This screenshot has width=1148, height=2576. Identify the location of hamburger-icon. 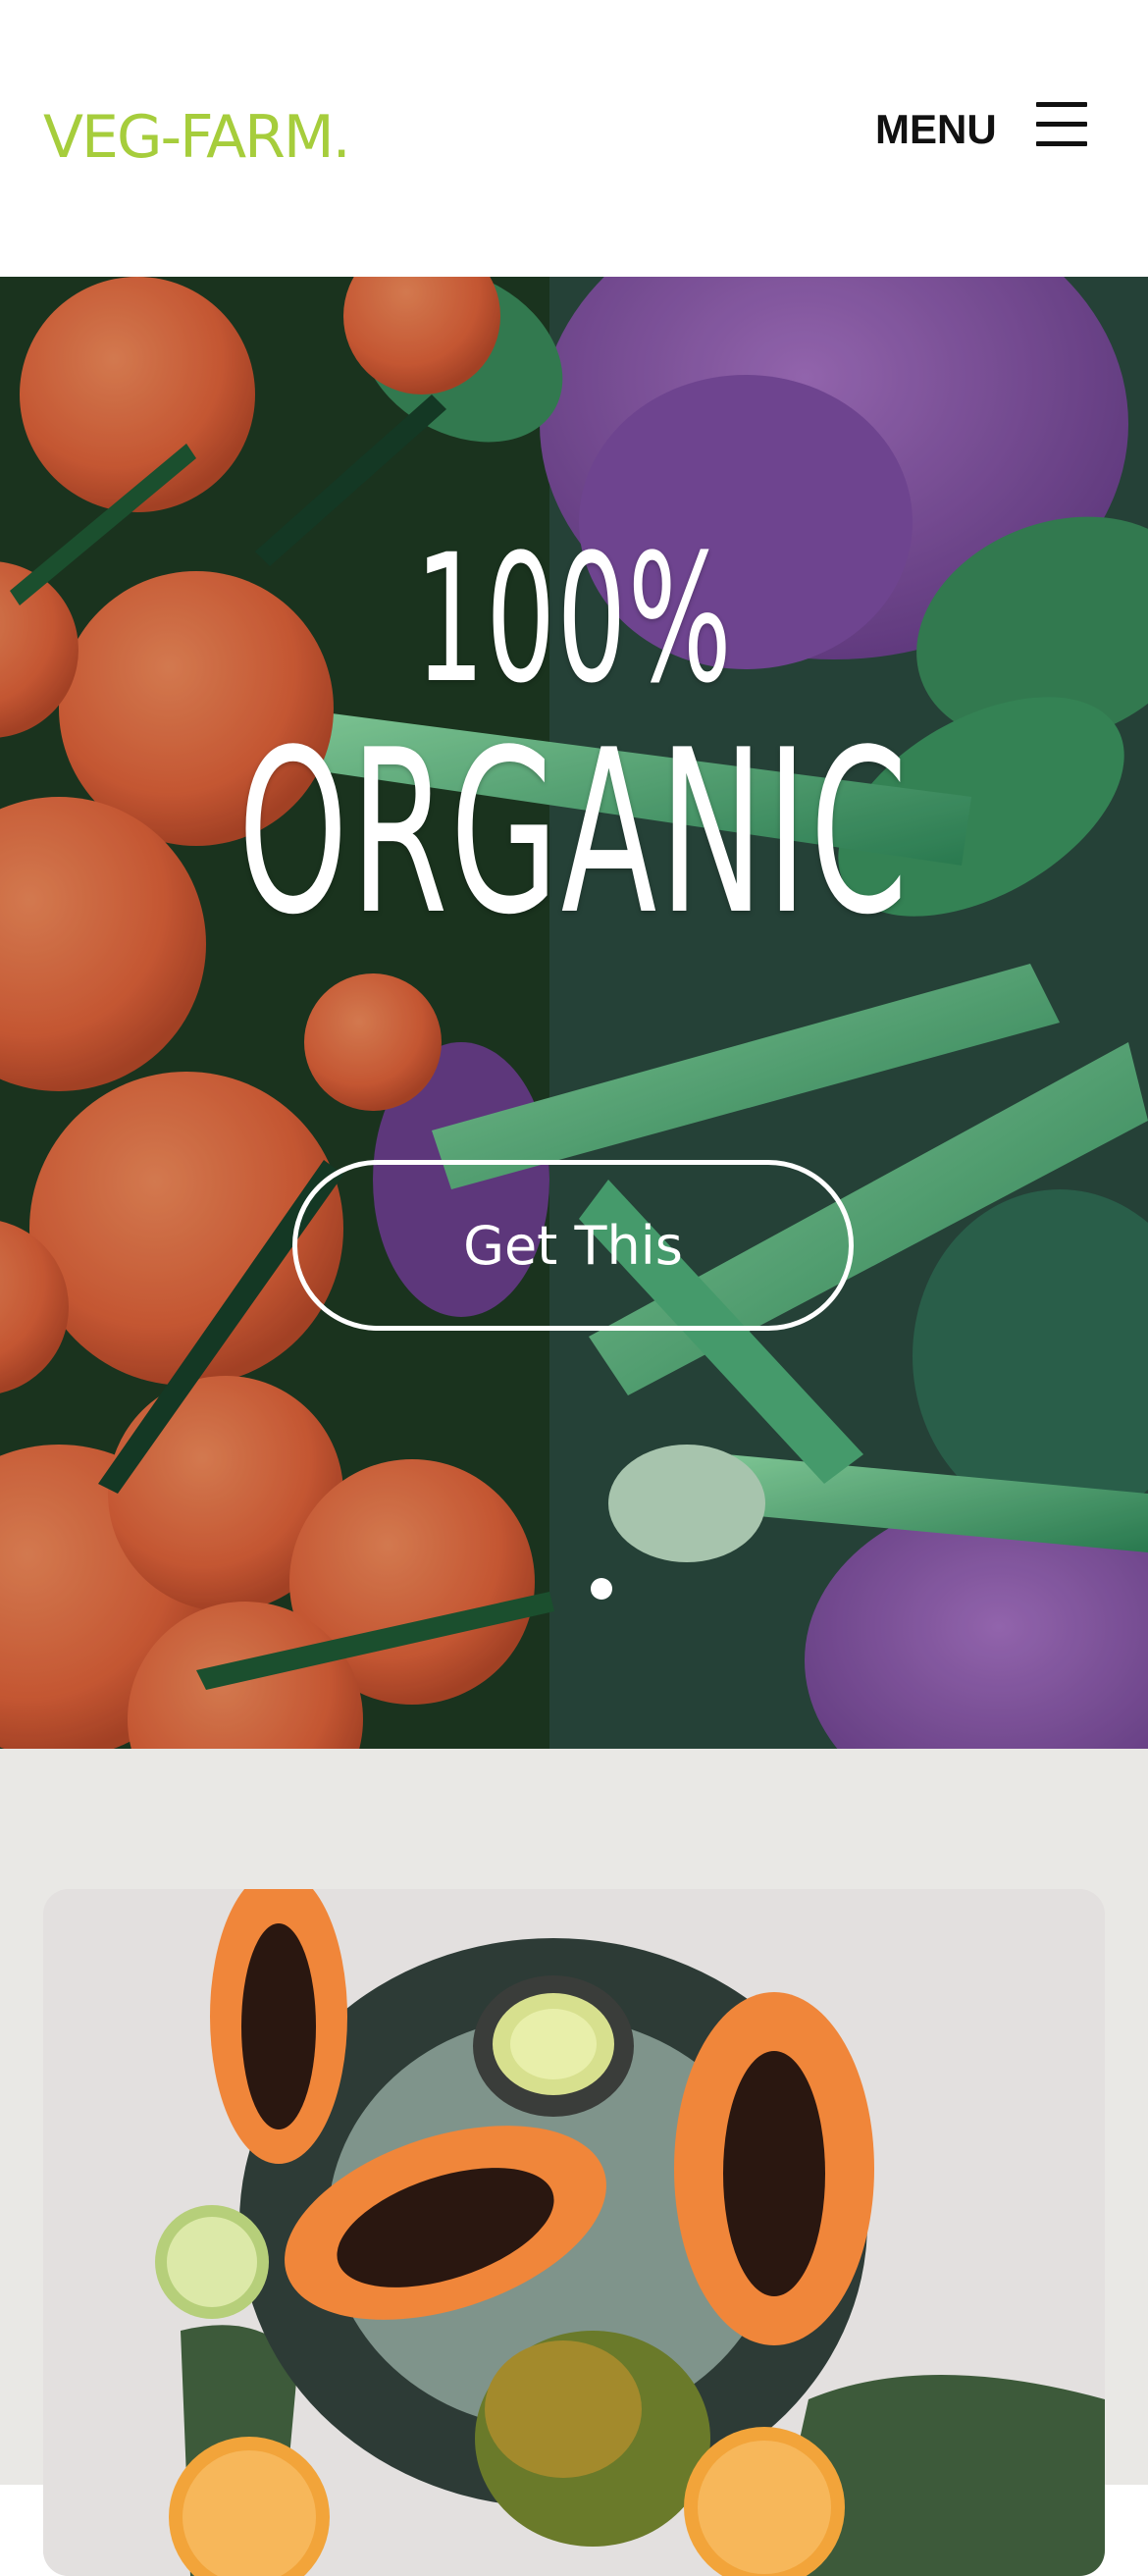
(1061, 125).